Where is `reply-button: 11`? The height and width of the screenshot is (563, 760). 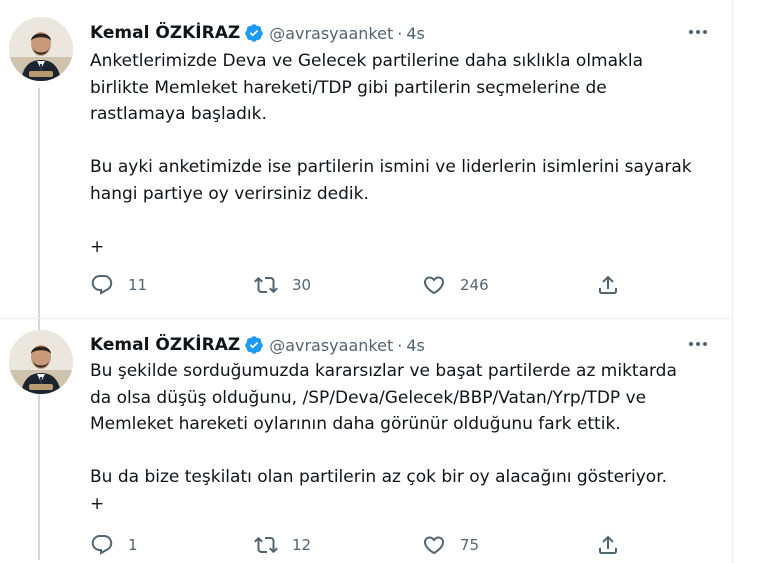 reply-button: 11 is located at coordinates (118, 285).